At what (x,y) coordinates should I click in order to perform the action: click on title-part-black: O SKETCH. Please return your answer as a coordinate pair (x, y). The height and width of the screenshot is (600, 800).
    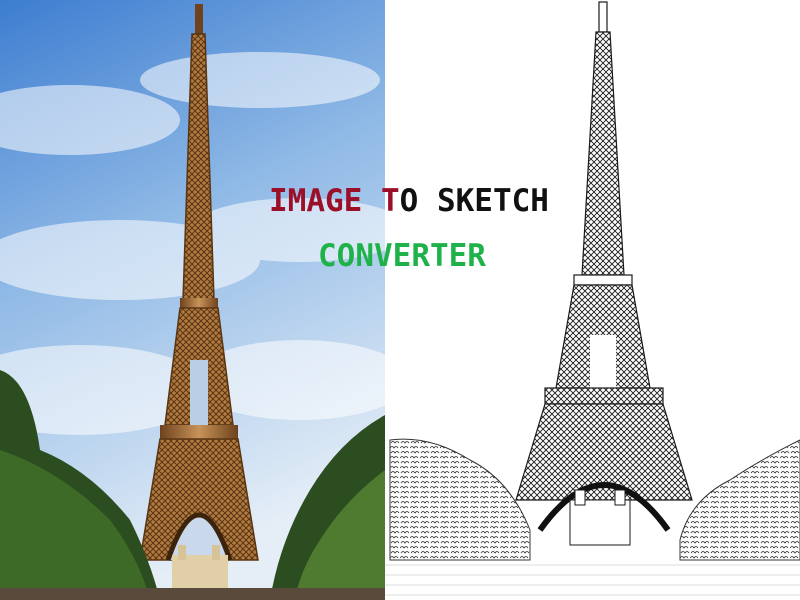
    Looking at the image, I should click on (474, 201).